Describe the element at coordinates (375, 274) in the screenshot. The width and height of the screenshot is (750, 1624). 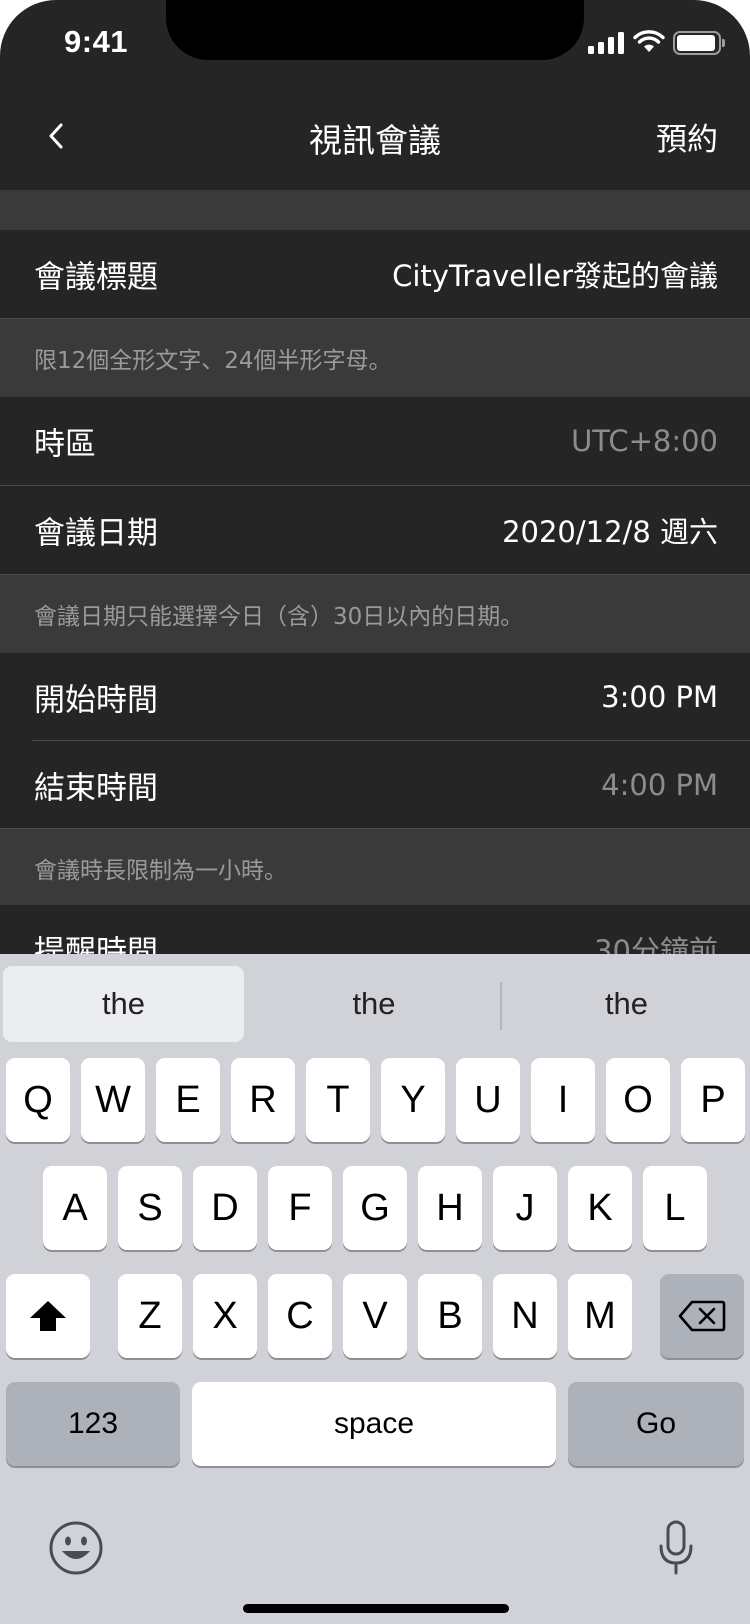
I see `meeting-title-row: 會議標題 CityTraveller發起的會議` at that location.